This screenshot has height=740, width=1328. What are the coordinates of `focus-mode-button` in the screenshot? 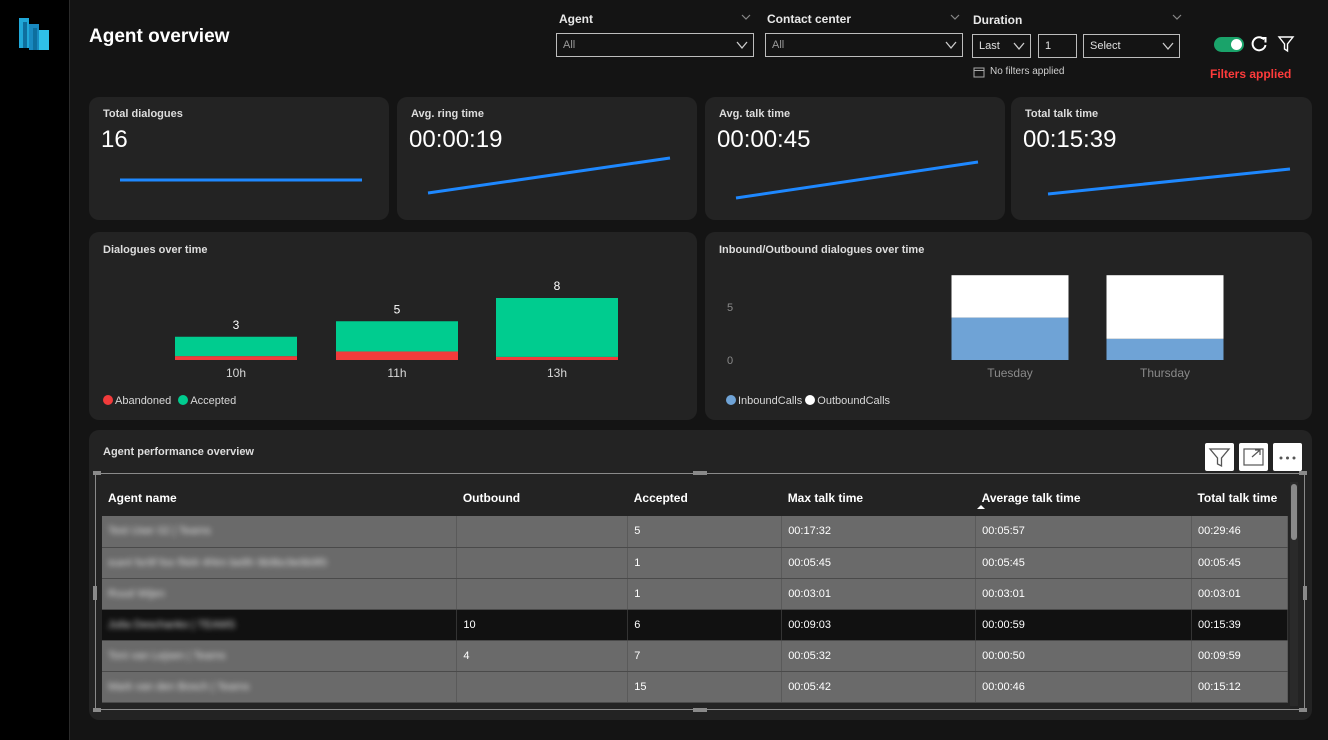 It's located at (1253, 457).